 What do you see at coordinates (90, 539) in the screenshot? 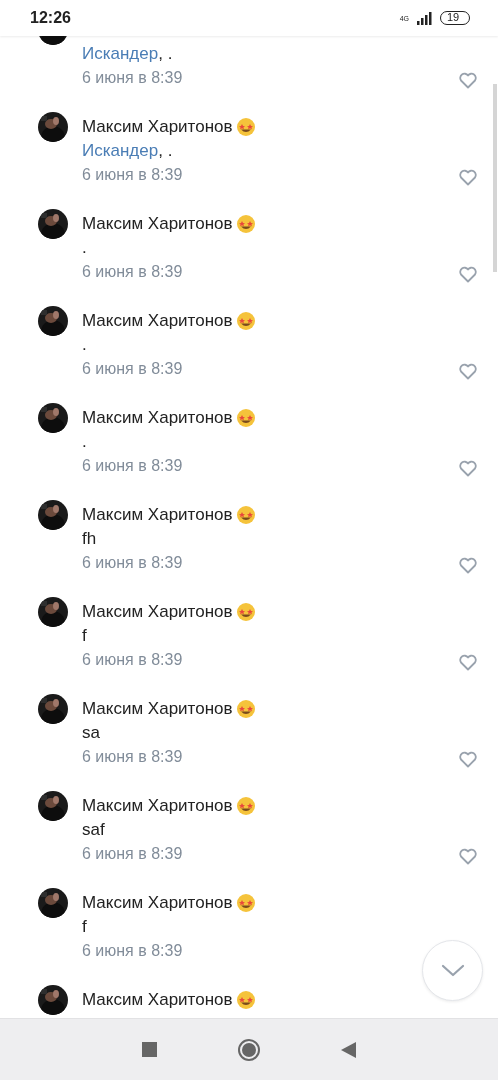
I see `comment-text: fh` at bounding box center [90, 539].